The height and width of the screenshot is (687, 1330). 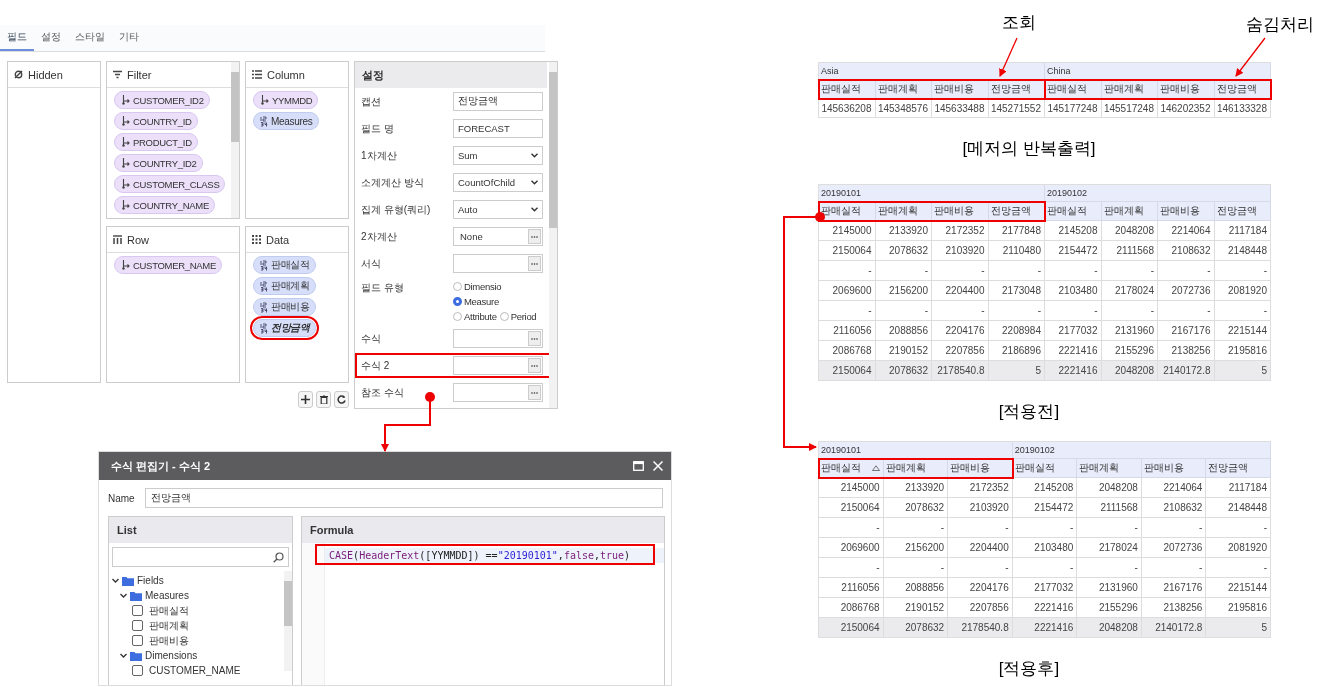 What do you see at coordinates (323, 399) in the screenshot?
I see `delete-button` at bounding box center [323, 399].